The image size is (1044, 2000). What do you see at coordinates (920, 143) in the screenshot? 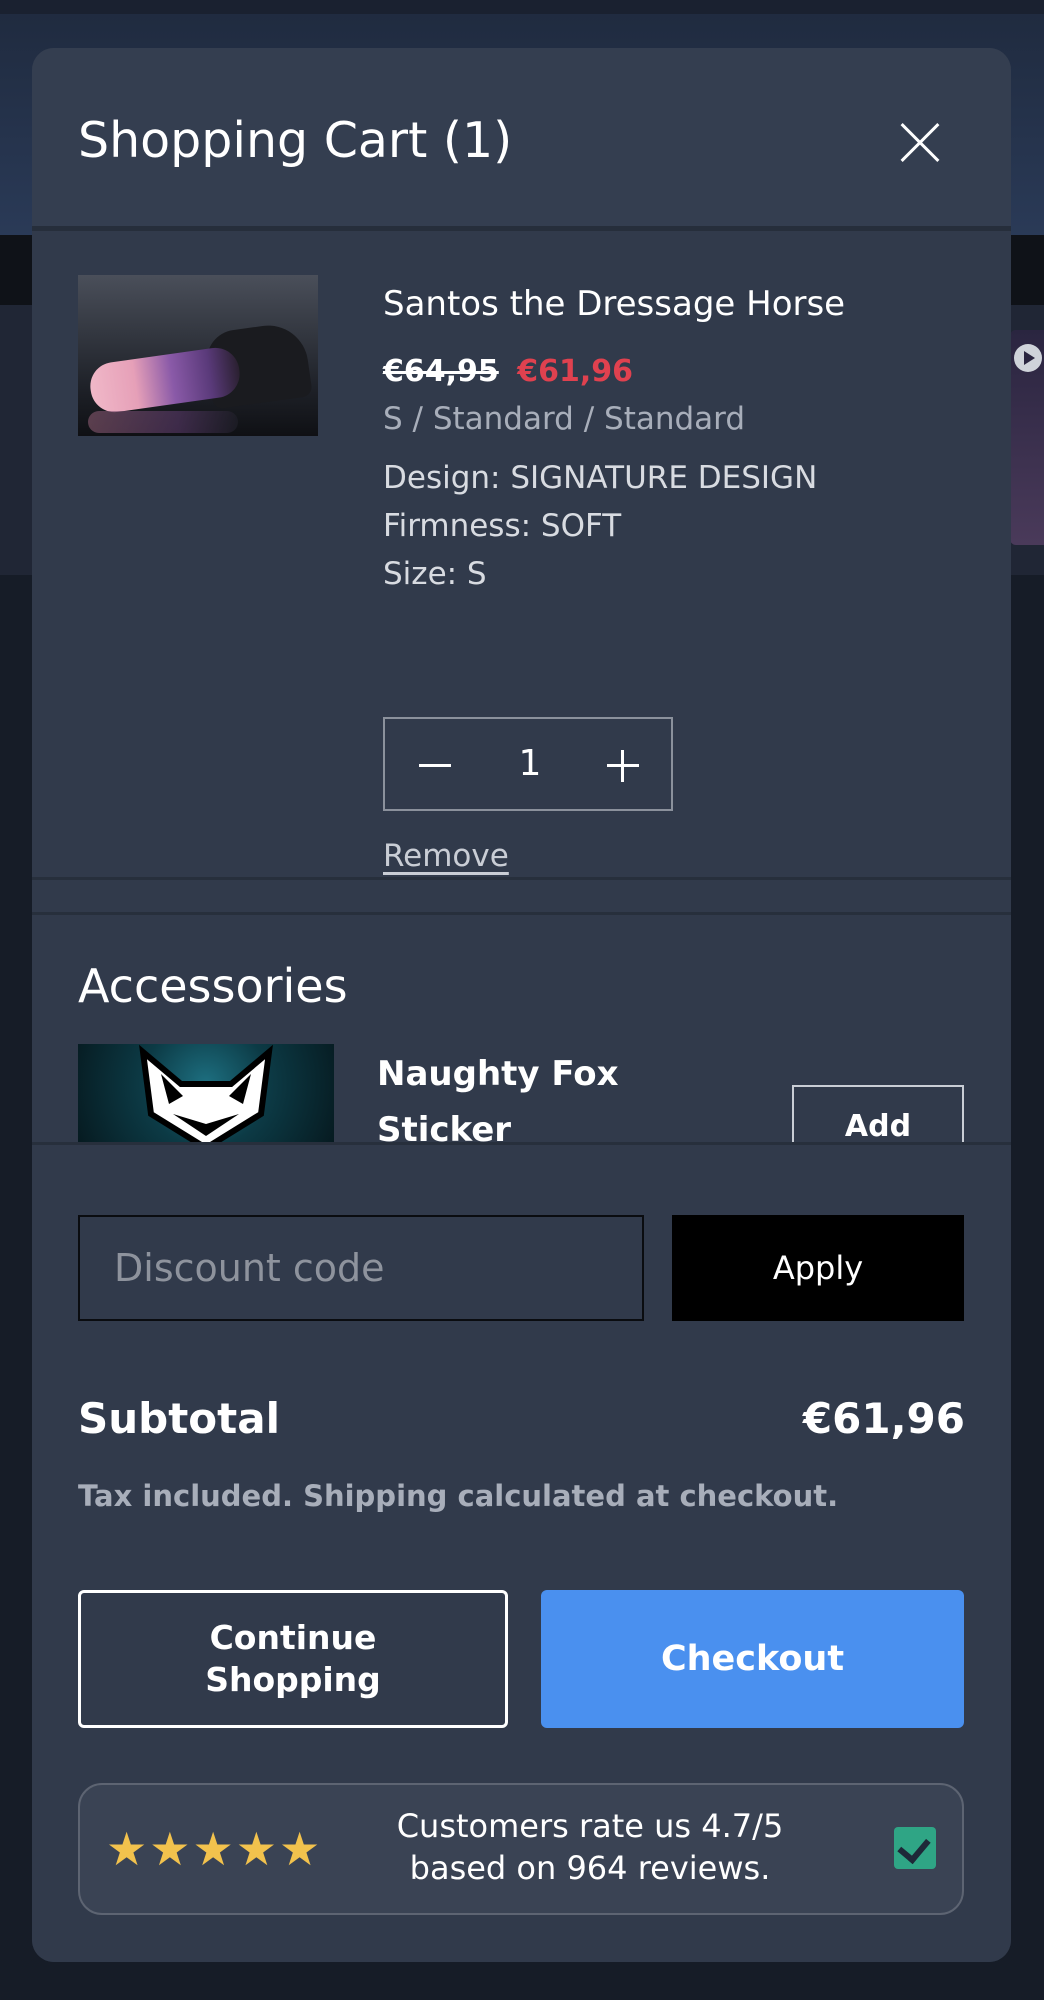
I see `close-icon` at bounding box center [920, 143].